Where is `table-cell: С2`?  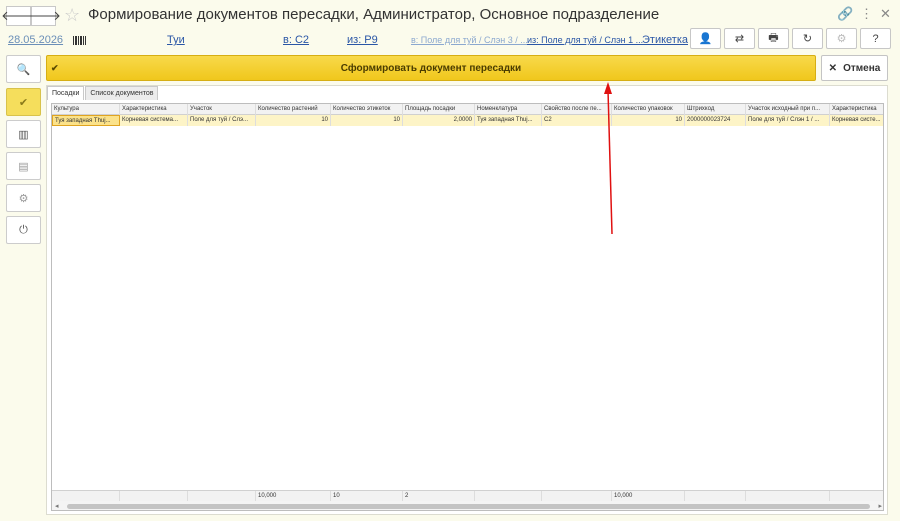
table-cell: С2 is located at coordinates (577, 120).